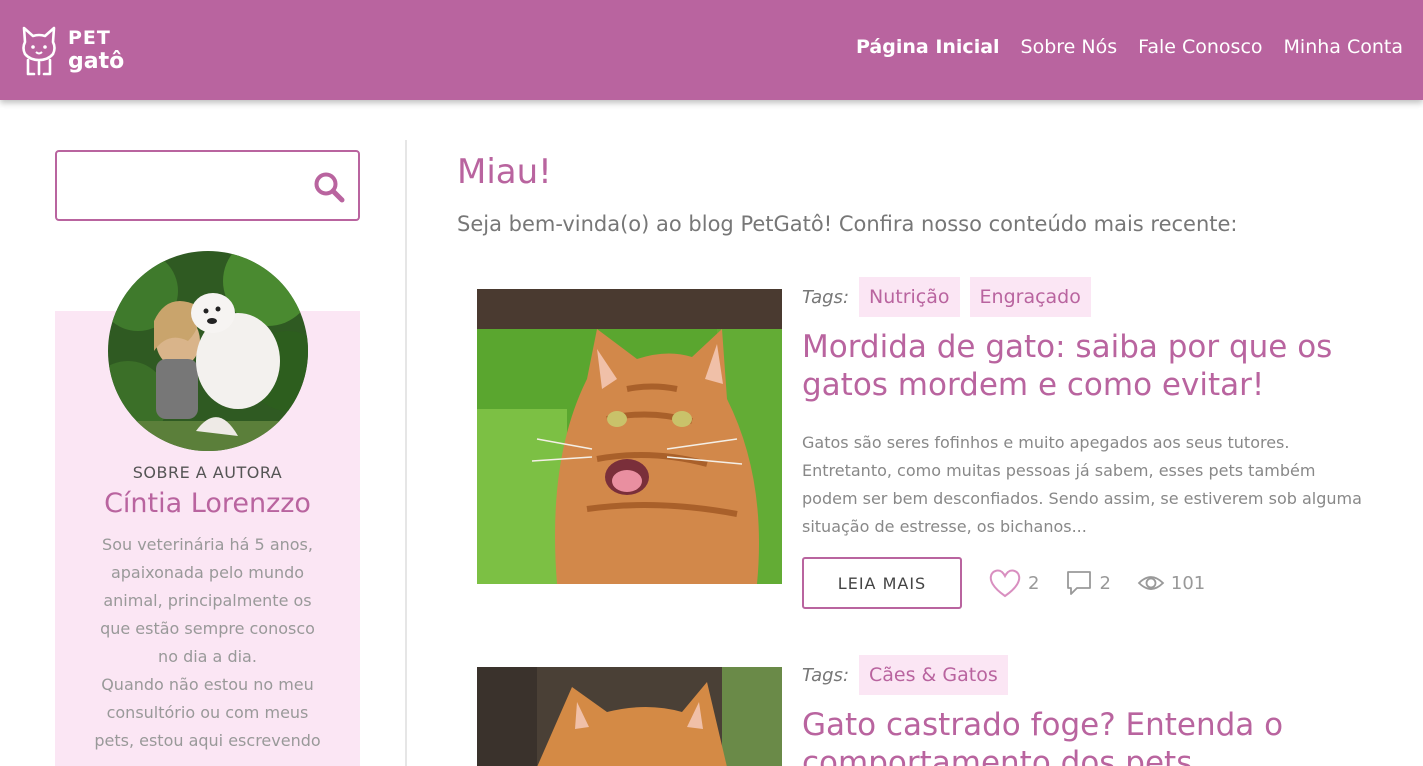 Image resolution: width=1423 pixels, height=766 pixels. I want to click on column-divider, so click(406, 453).